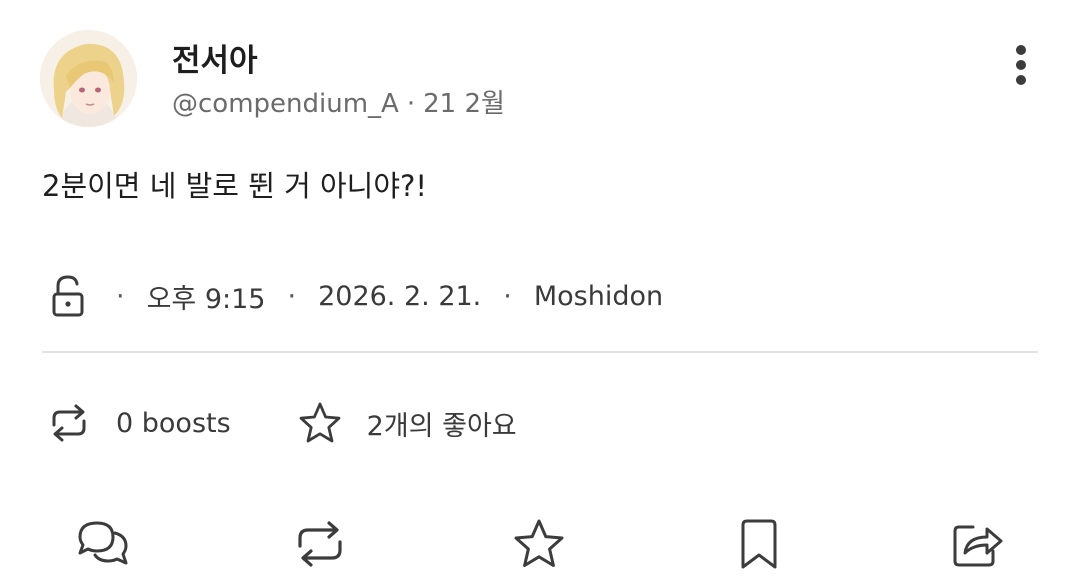  Describe the element at coordinates (540, 352) in the screenshot. I see `divider` at that location.